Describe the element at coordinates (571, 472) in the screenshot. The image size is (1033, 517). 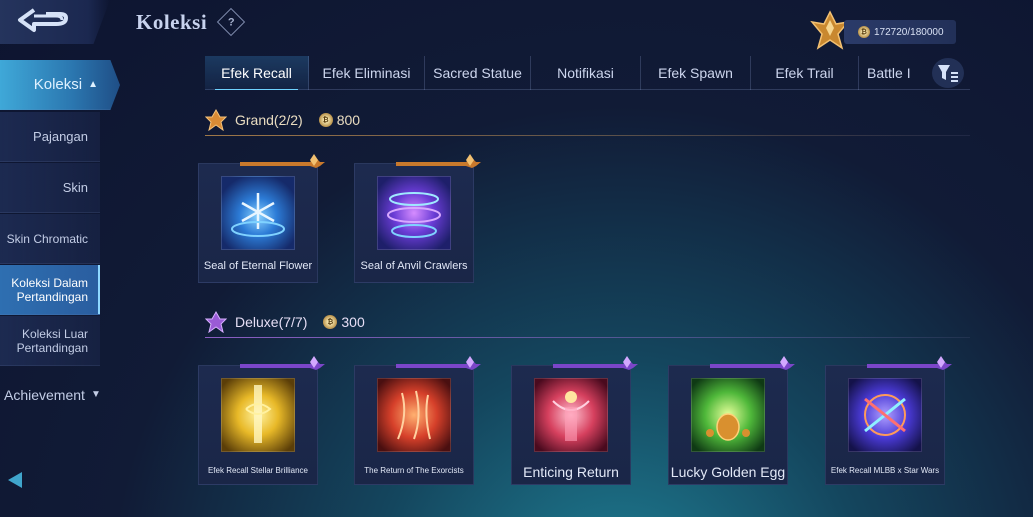
I see `item-name: Enticing Return` at that location.